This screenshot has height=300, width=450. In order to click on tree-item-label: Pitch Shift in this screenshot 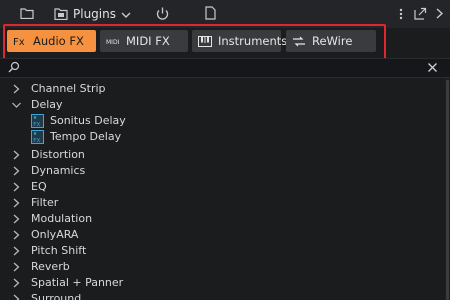, I will do `click(59, 250)`.